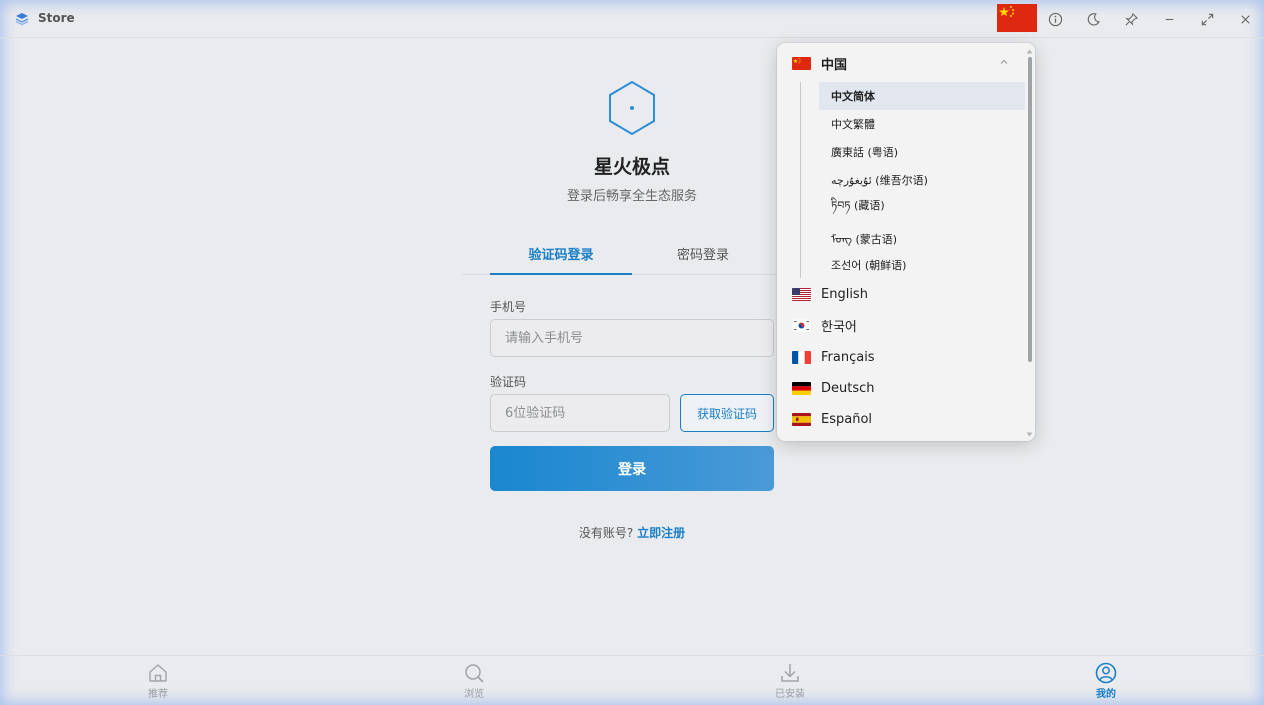 The width and height of the screenshot is (1264, 705). Describe the element at coordinates (1029, 51) in the screenshot. I see `scroll-up-arrow-icon` at that location.